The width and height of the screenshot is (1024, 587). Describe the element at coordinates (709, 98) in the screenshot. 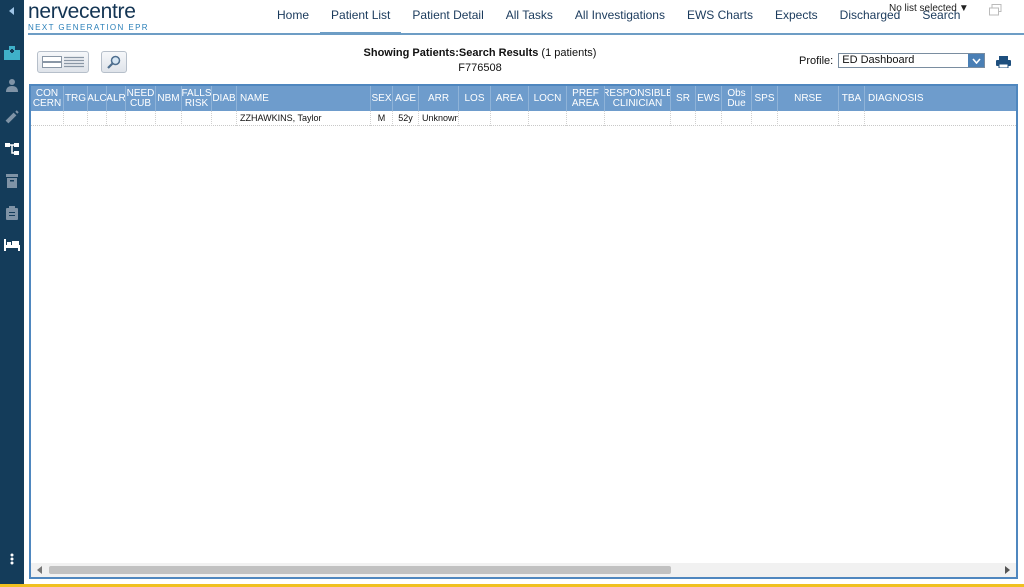

I see `col-ews: EWS` at that location.